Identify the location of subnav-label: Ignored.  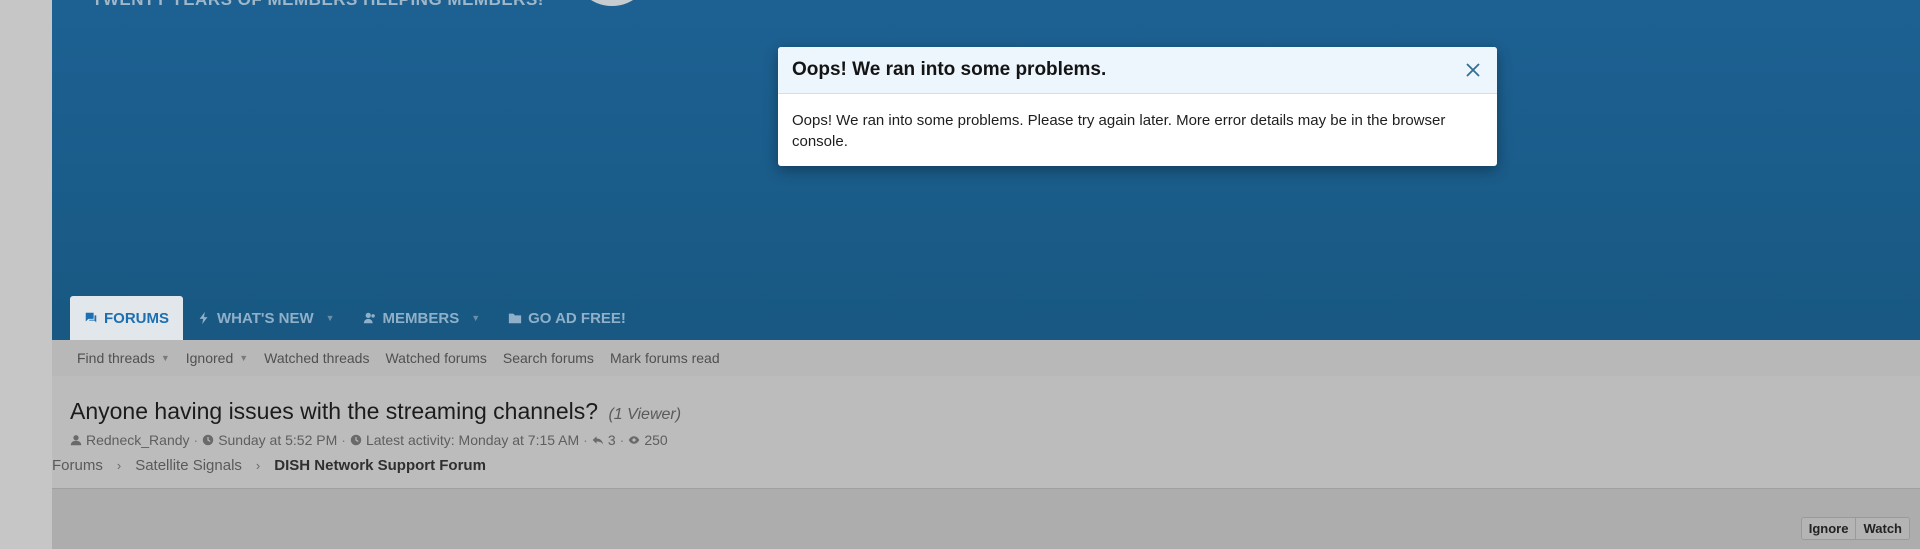
(209, 358).